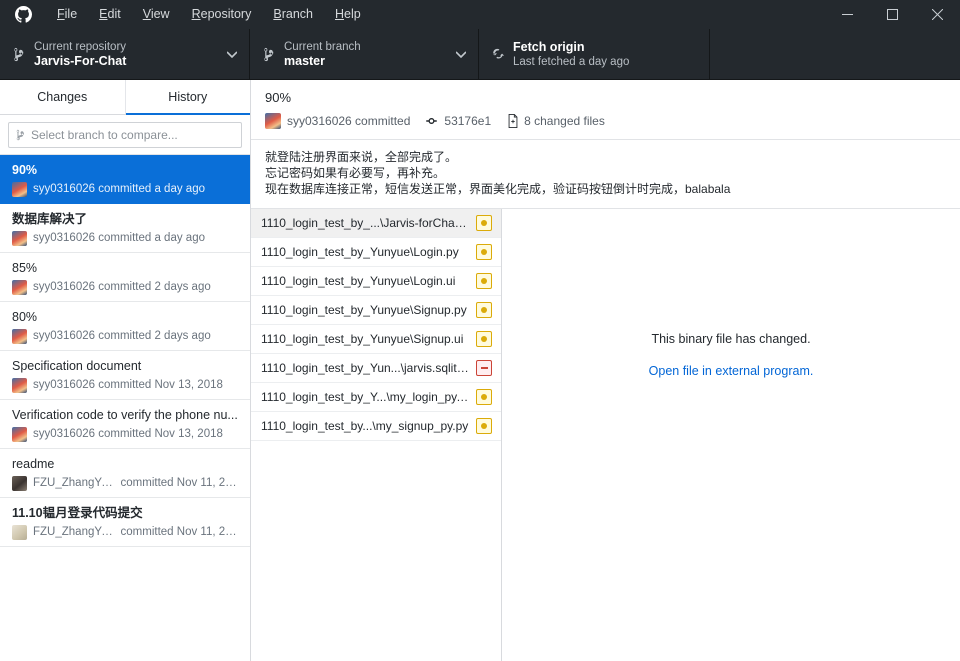 This screenshot has height=661, width=960. I want to click on commit-title: 80%, so click(25, 317).